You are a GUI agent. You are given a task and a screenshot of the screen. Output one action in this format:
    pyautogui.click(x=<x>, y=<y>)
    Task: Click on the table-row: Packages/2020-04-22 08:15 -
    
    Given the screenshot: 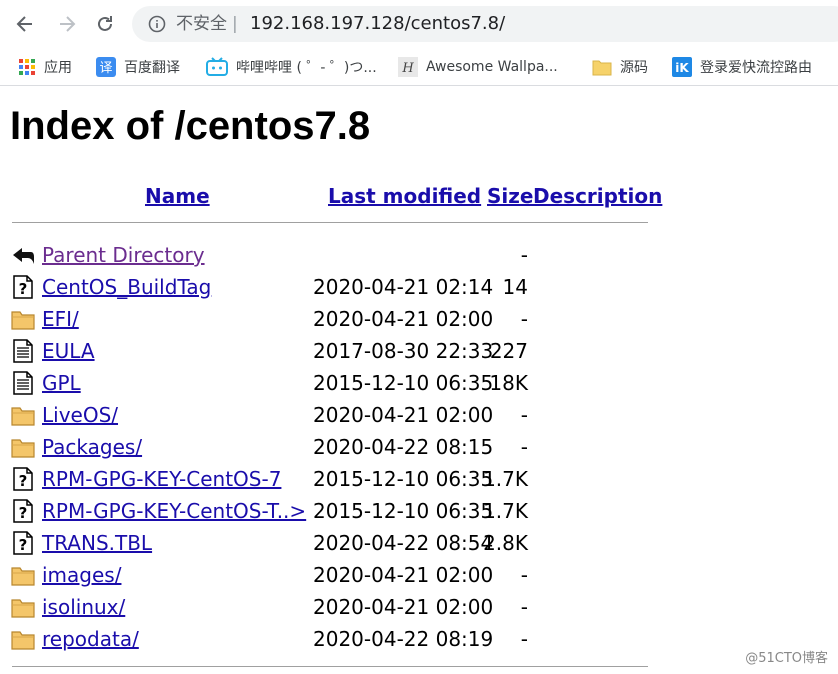 What is the action you would take?
    pyautogui.click(x=330, y=447)
    